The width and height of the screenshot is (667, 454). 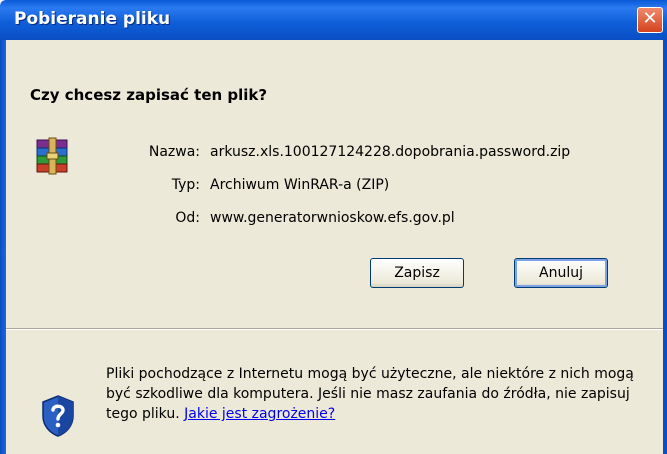 I want to click on close-icon: ✕, so click(x=650, y=18).